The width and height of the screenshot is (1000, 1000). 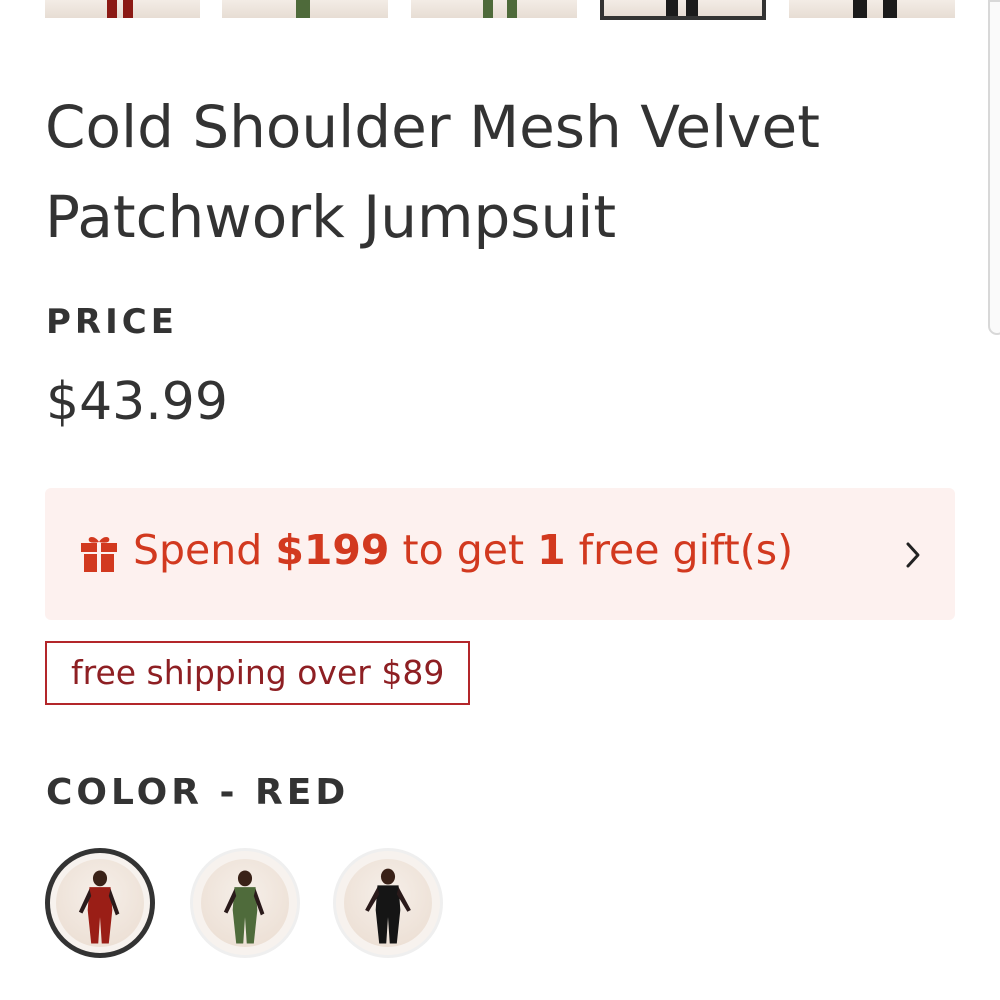 What do you see at coordinates (258, 673) in the screenshot?
I see `free-shipping-badge: free shipping over $89` at bounding box center [258, 673].